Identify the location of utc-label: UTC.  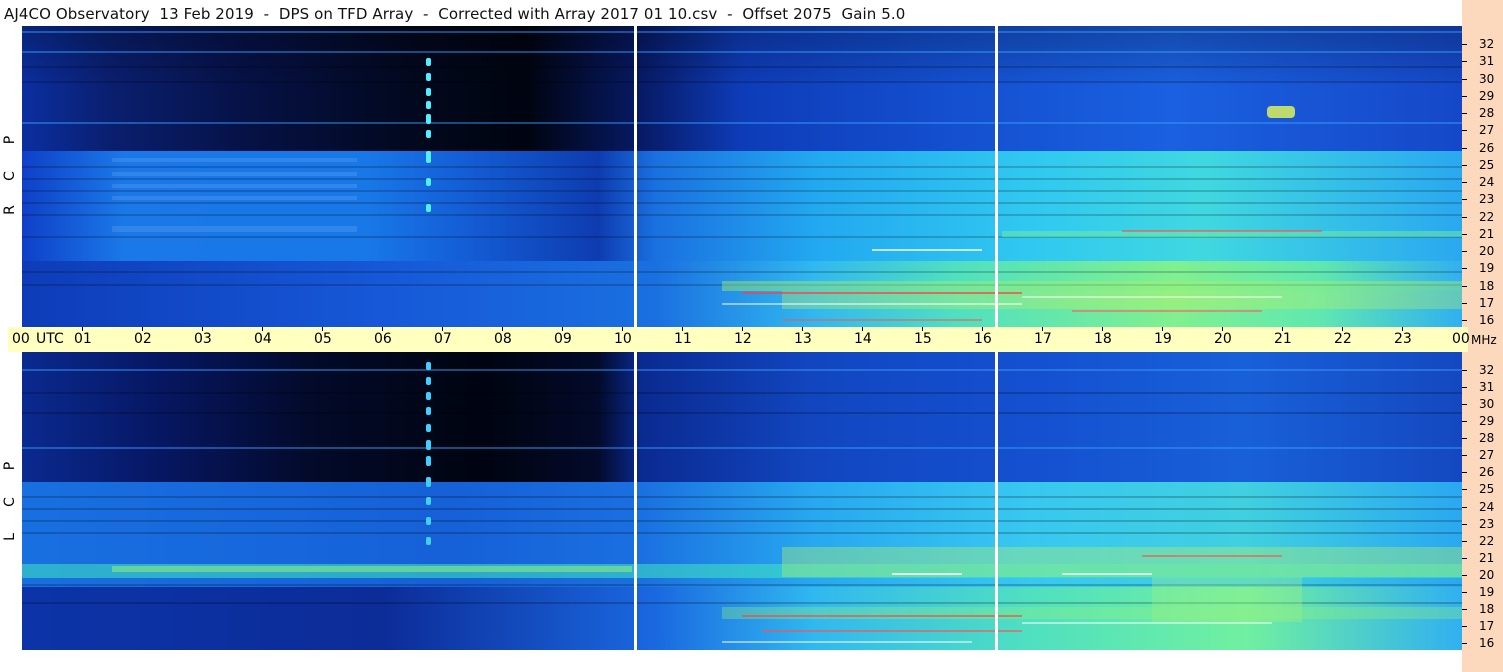
(50, 339).